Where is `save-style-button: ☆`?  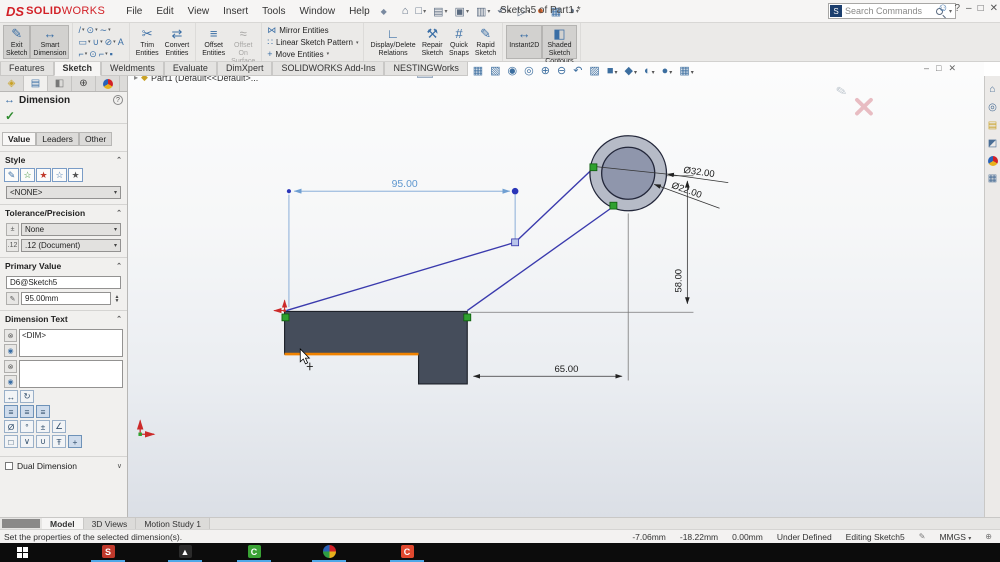
save-style-button: ☆ is located at coordinates (59, 175).